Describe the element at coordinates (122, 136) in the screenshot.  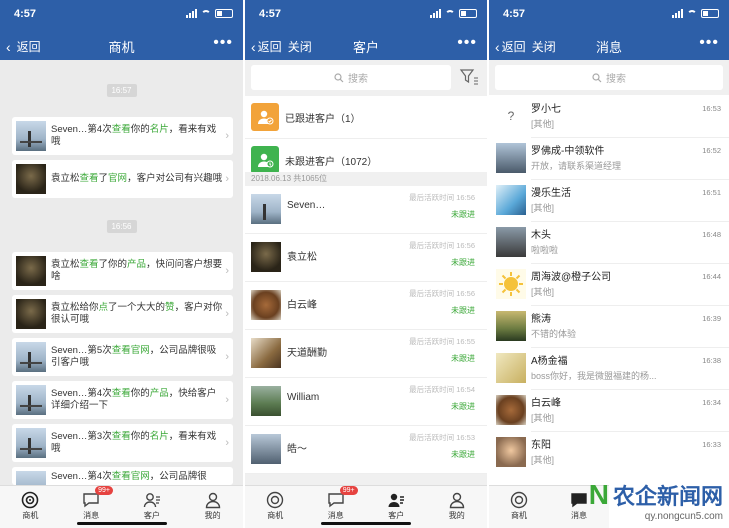
I see `opportunity-card: Seven…第4次查看你的名片，看来有戏哦 ›` at that location.